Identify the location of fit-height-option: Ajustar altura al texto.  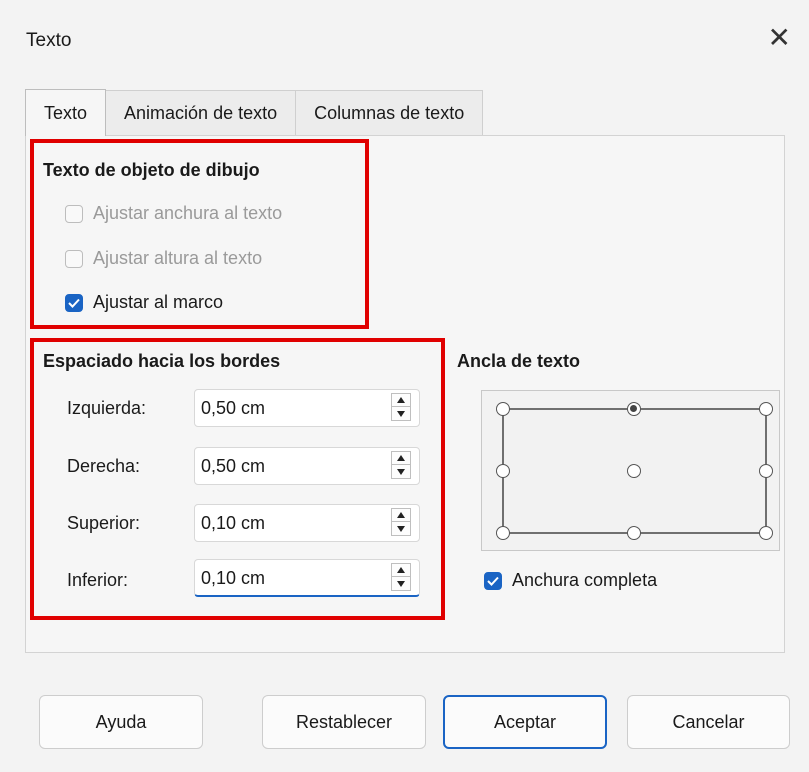
(163, 258).